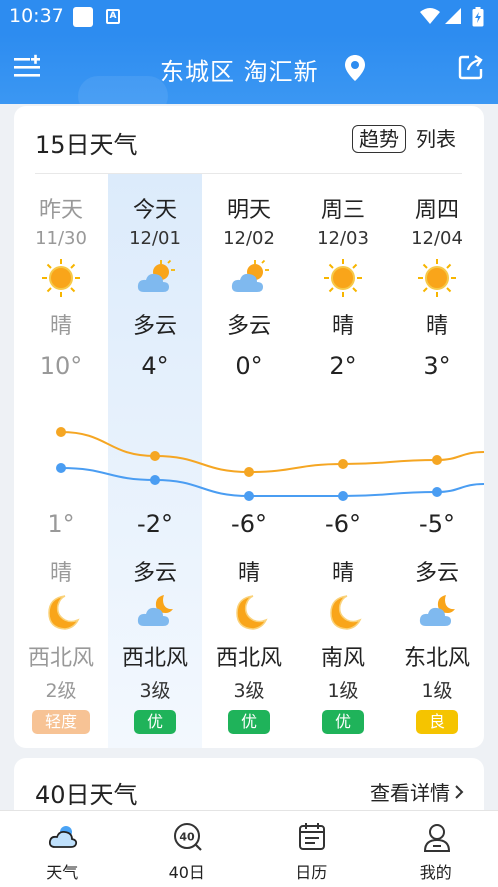  What do you see at coordinates (154, 210) in the screenshot?
I see `day-name: 今天` at bounding box center [154, 210].